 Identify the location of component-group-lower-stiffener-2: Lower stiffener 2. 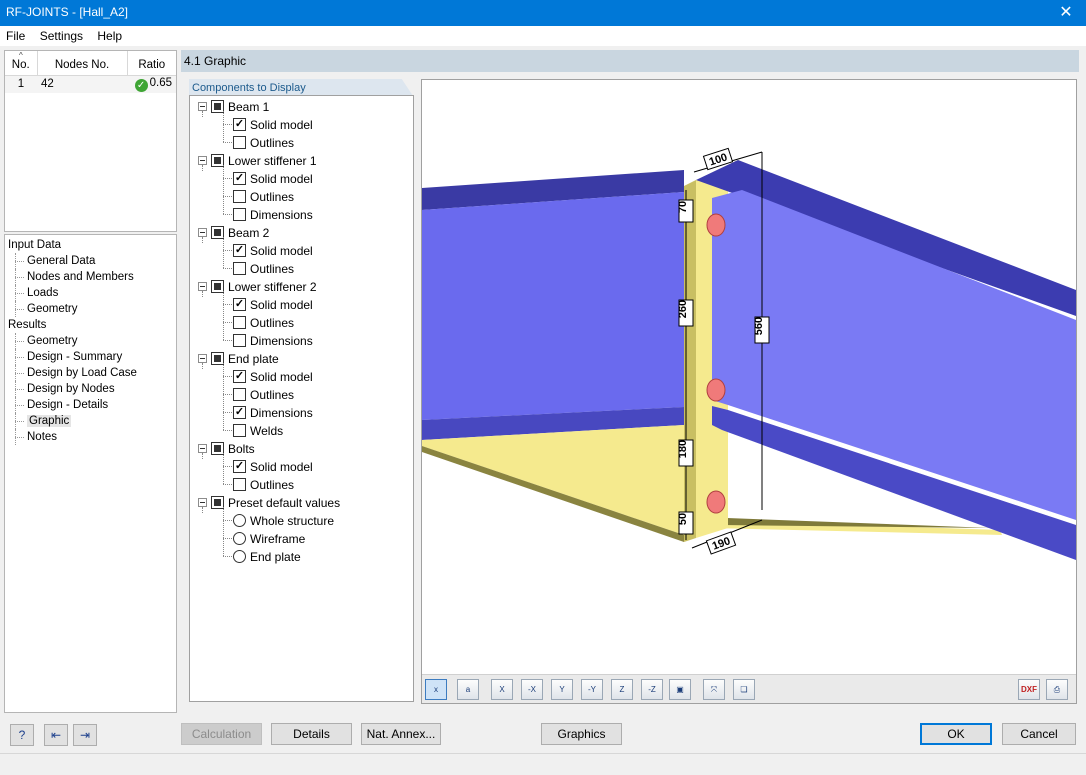
(257, 286).